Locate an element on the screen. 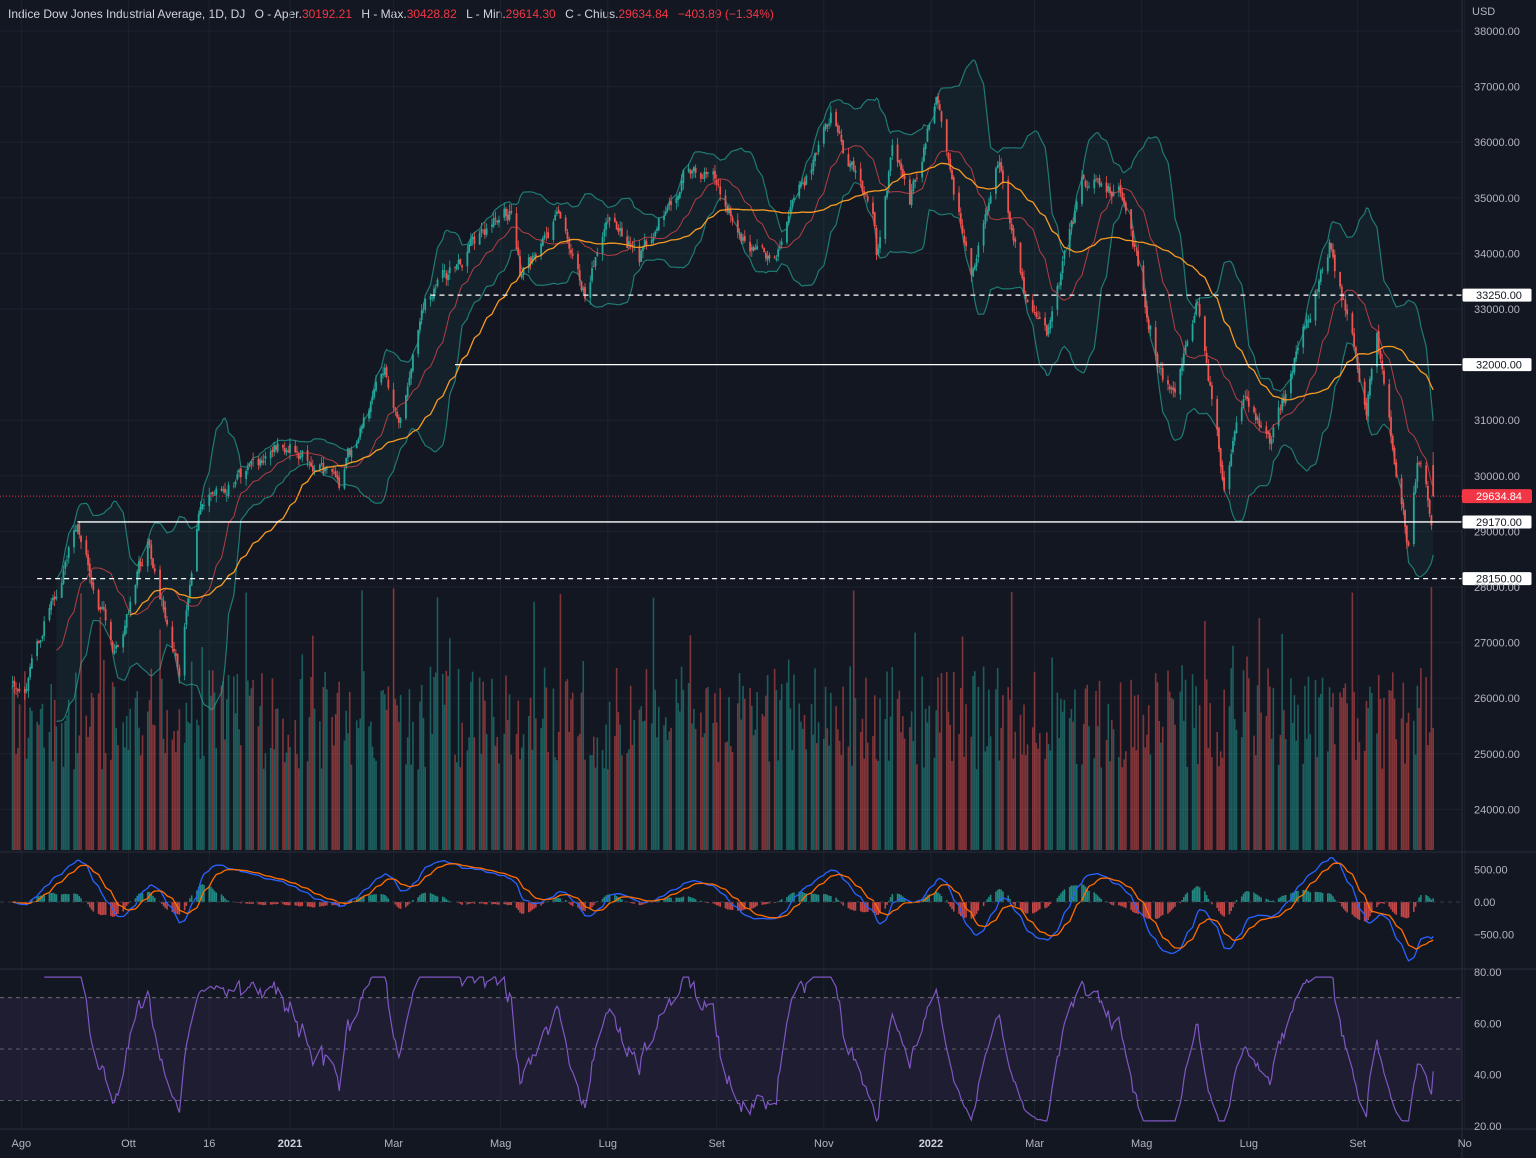  level-price-label: 33250.00 is located at coordinates (1499, 296).